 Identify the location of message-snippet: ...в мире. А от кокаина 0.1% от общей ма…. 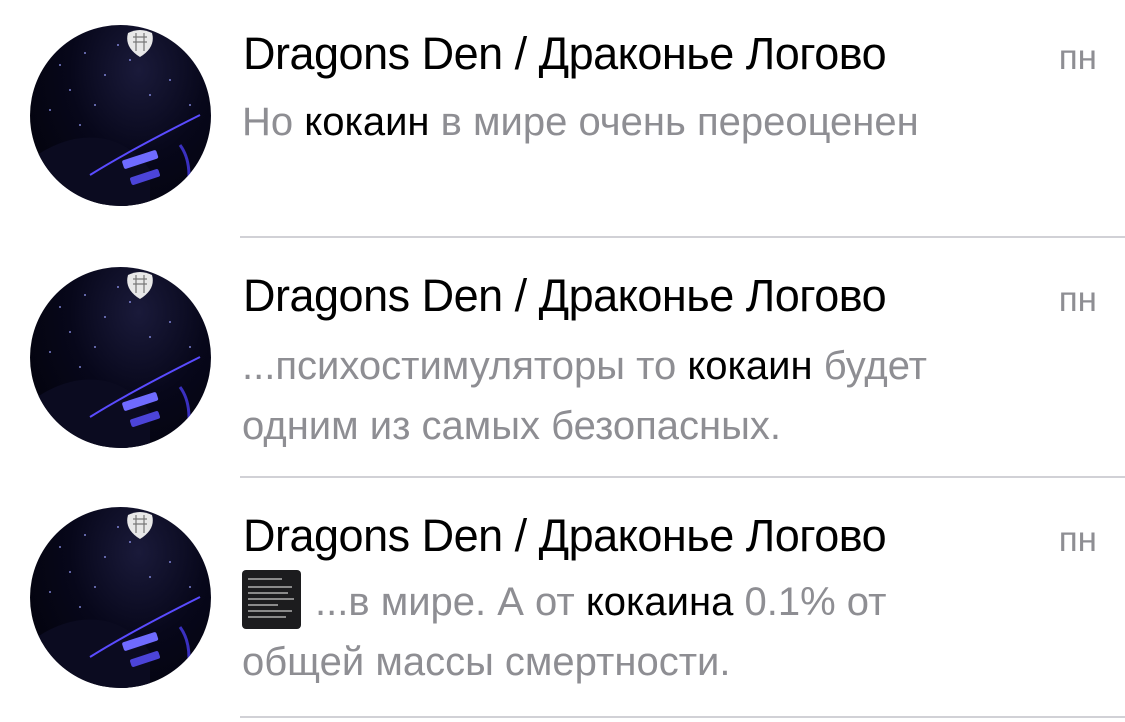
(672, 631).